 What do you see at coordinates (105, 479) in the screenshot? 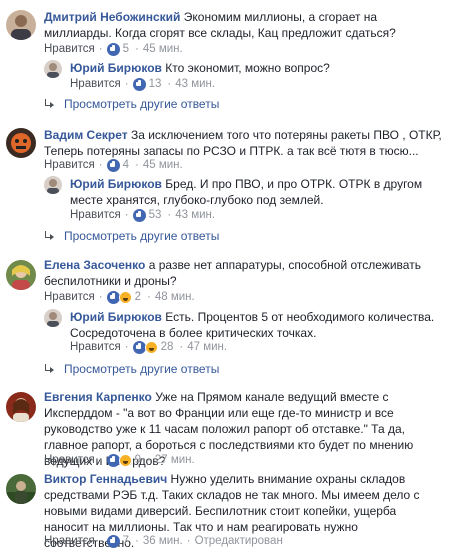
I see `comment-author: Виктор Геннадьевич` at bounding box center [105, 479].